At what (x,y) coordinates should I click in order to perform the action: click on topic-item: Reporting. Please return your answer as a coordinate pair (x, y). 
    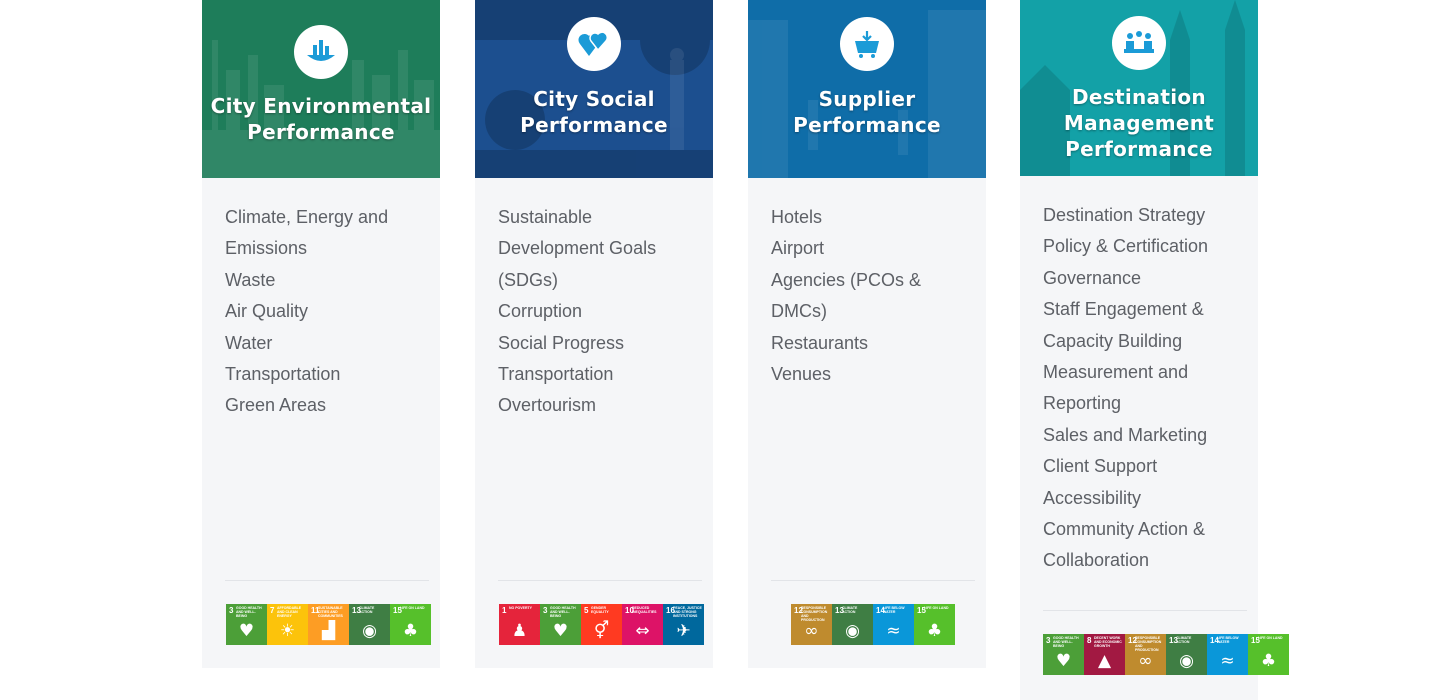
    Looking at the image, I should click on (1082, 403).